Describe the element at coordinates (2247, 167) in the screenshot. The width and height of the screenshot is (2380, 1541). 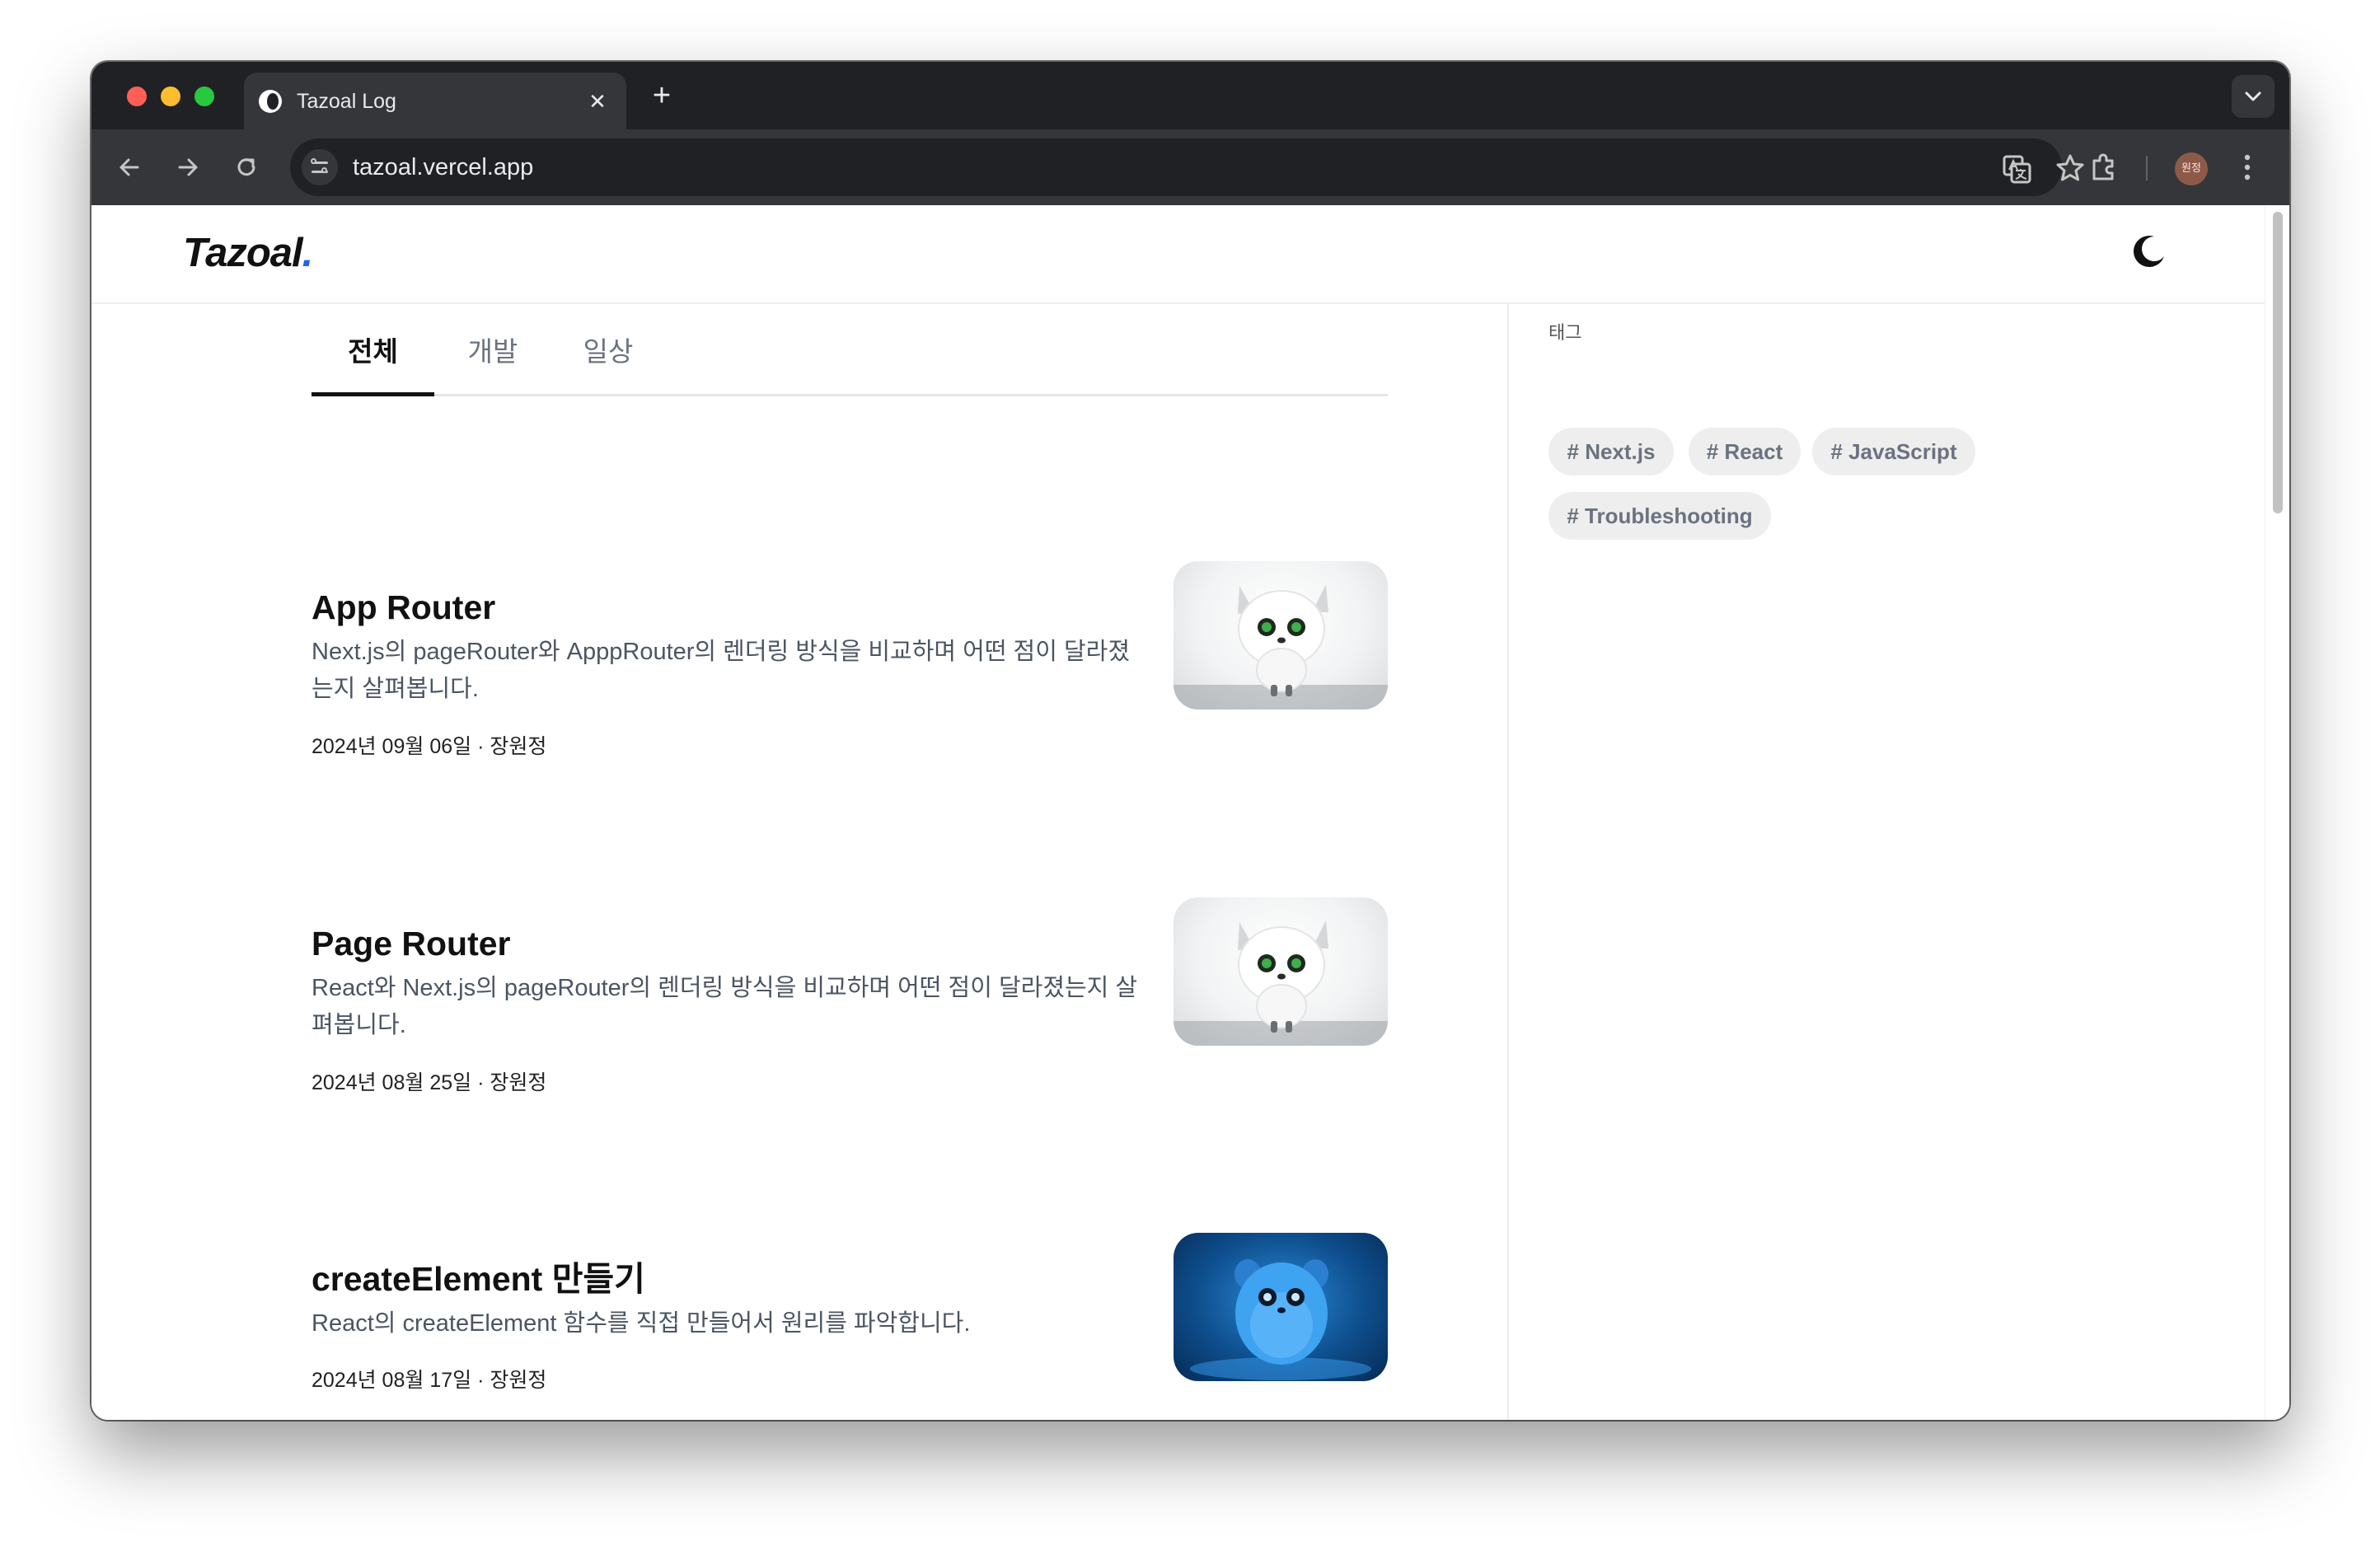
I see `kebab-menu-icon` at that location.